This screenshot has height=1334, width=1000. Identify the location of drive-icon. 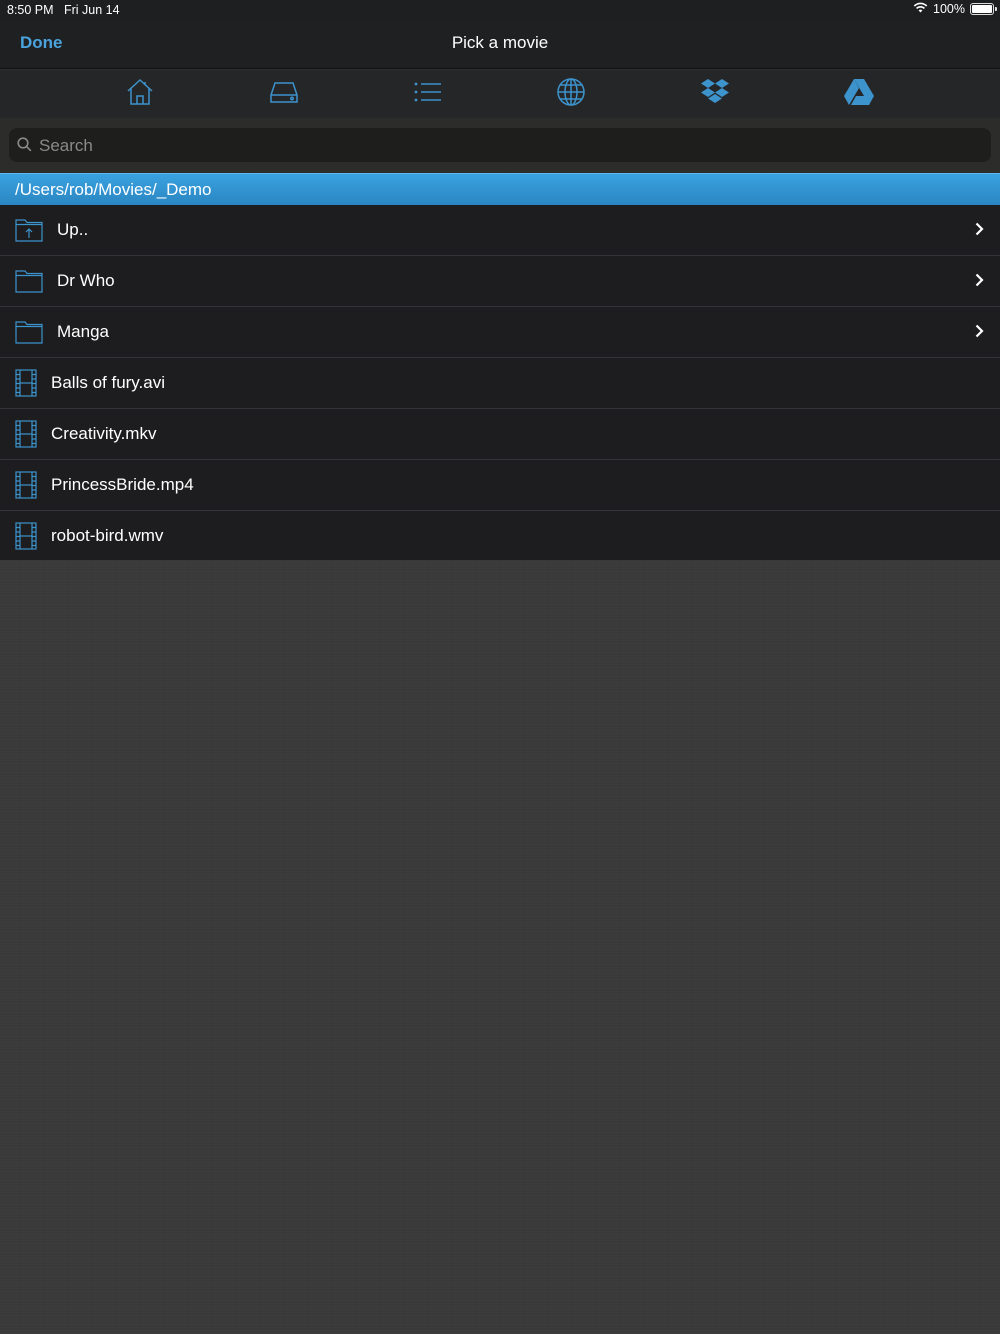
(284, 94).